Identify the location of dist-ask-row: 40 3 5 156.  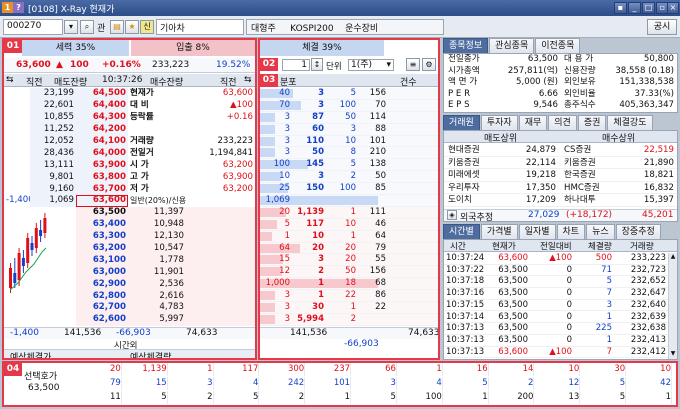
(349, 94).